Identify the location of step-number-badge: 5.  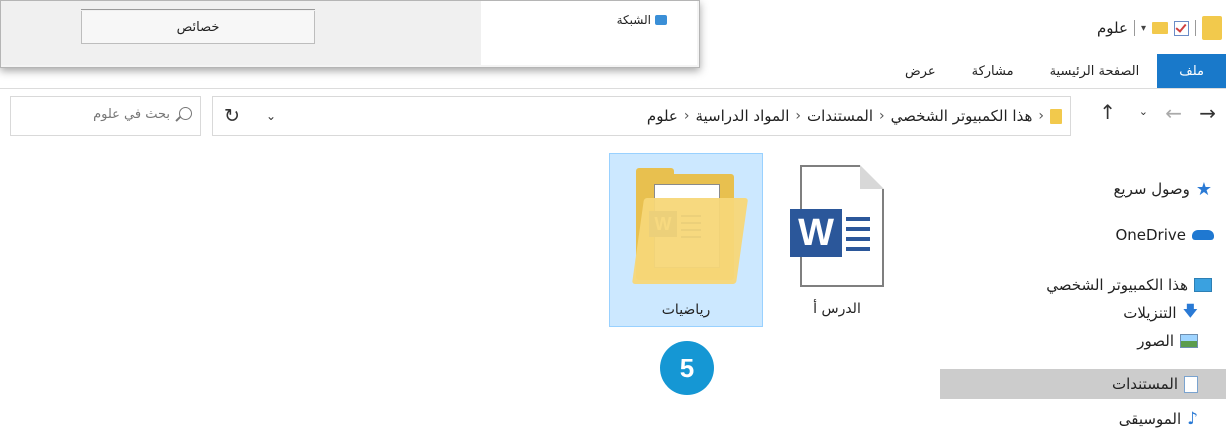
(687, 368).